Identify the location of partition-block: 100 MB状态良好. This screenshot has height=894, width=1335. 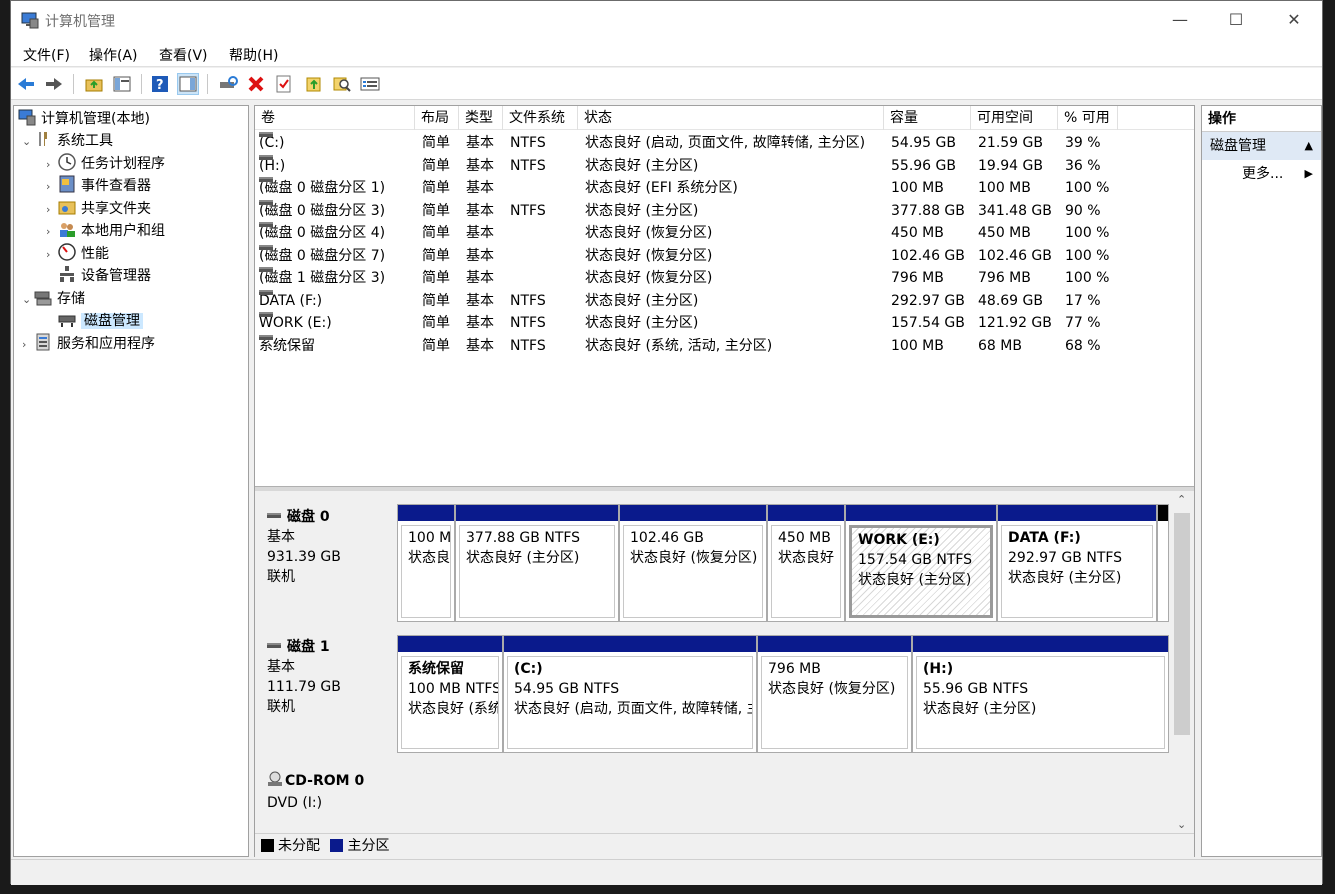
(426, 563).